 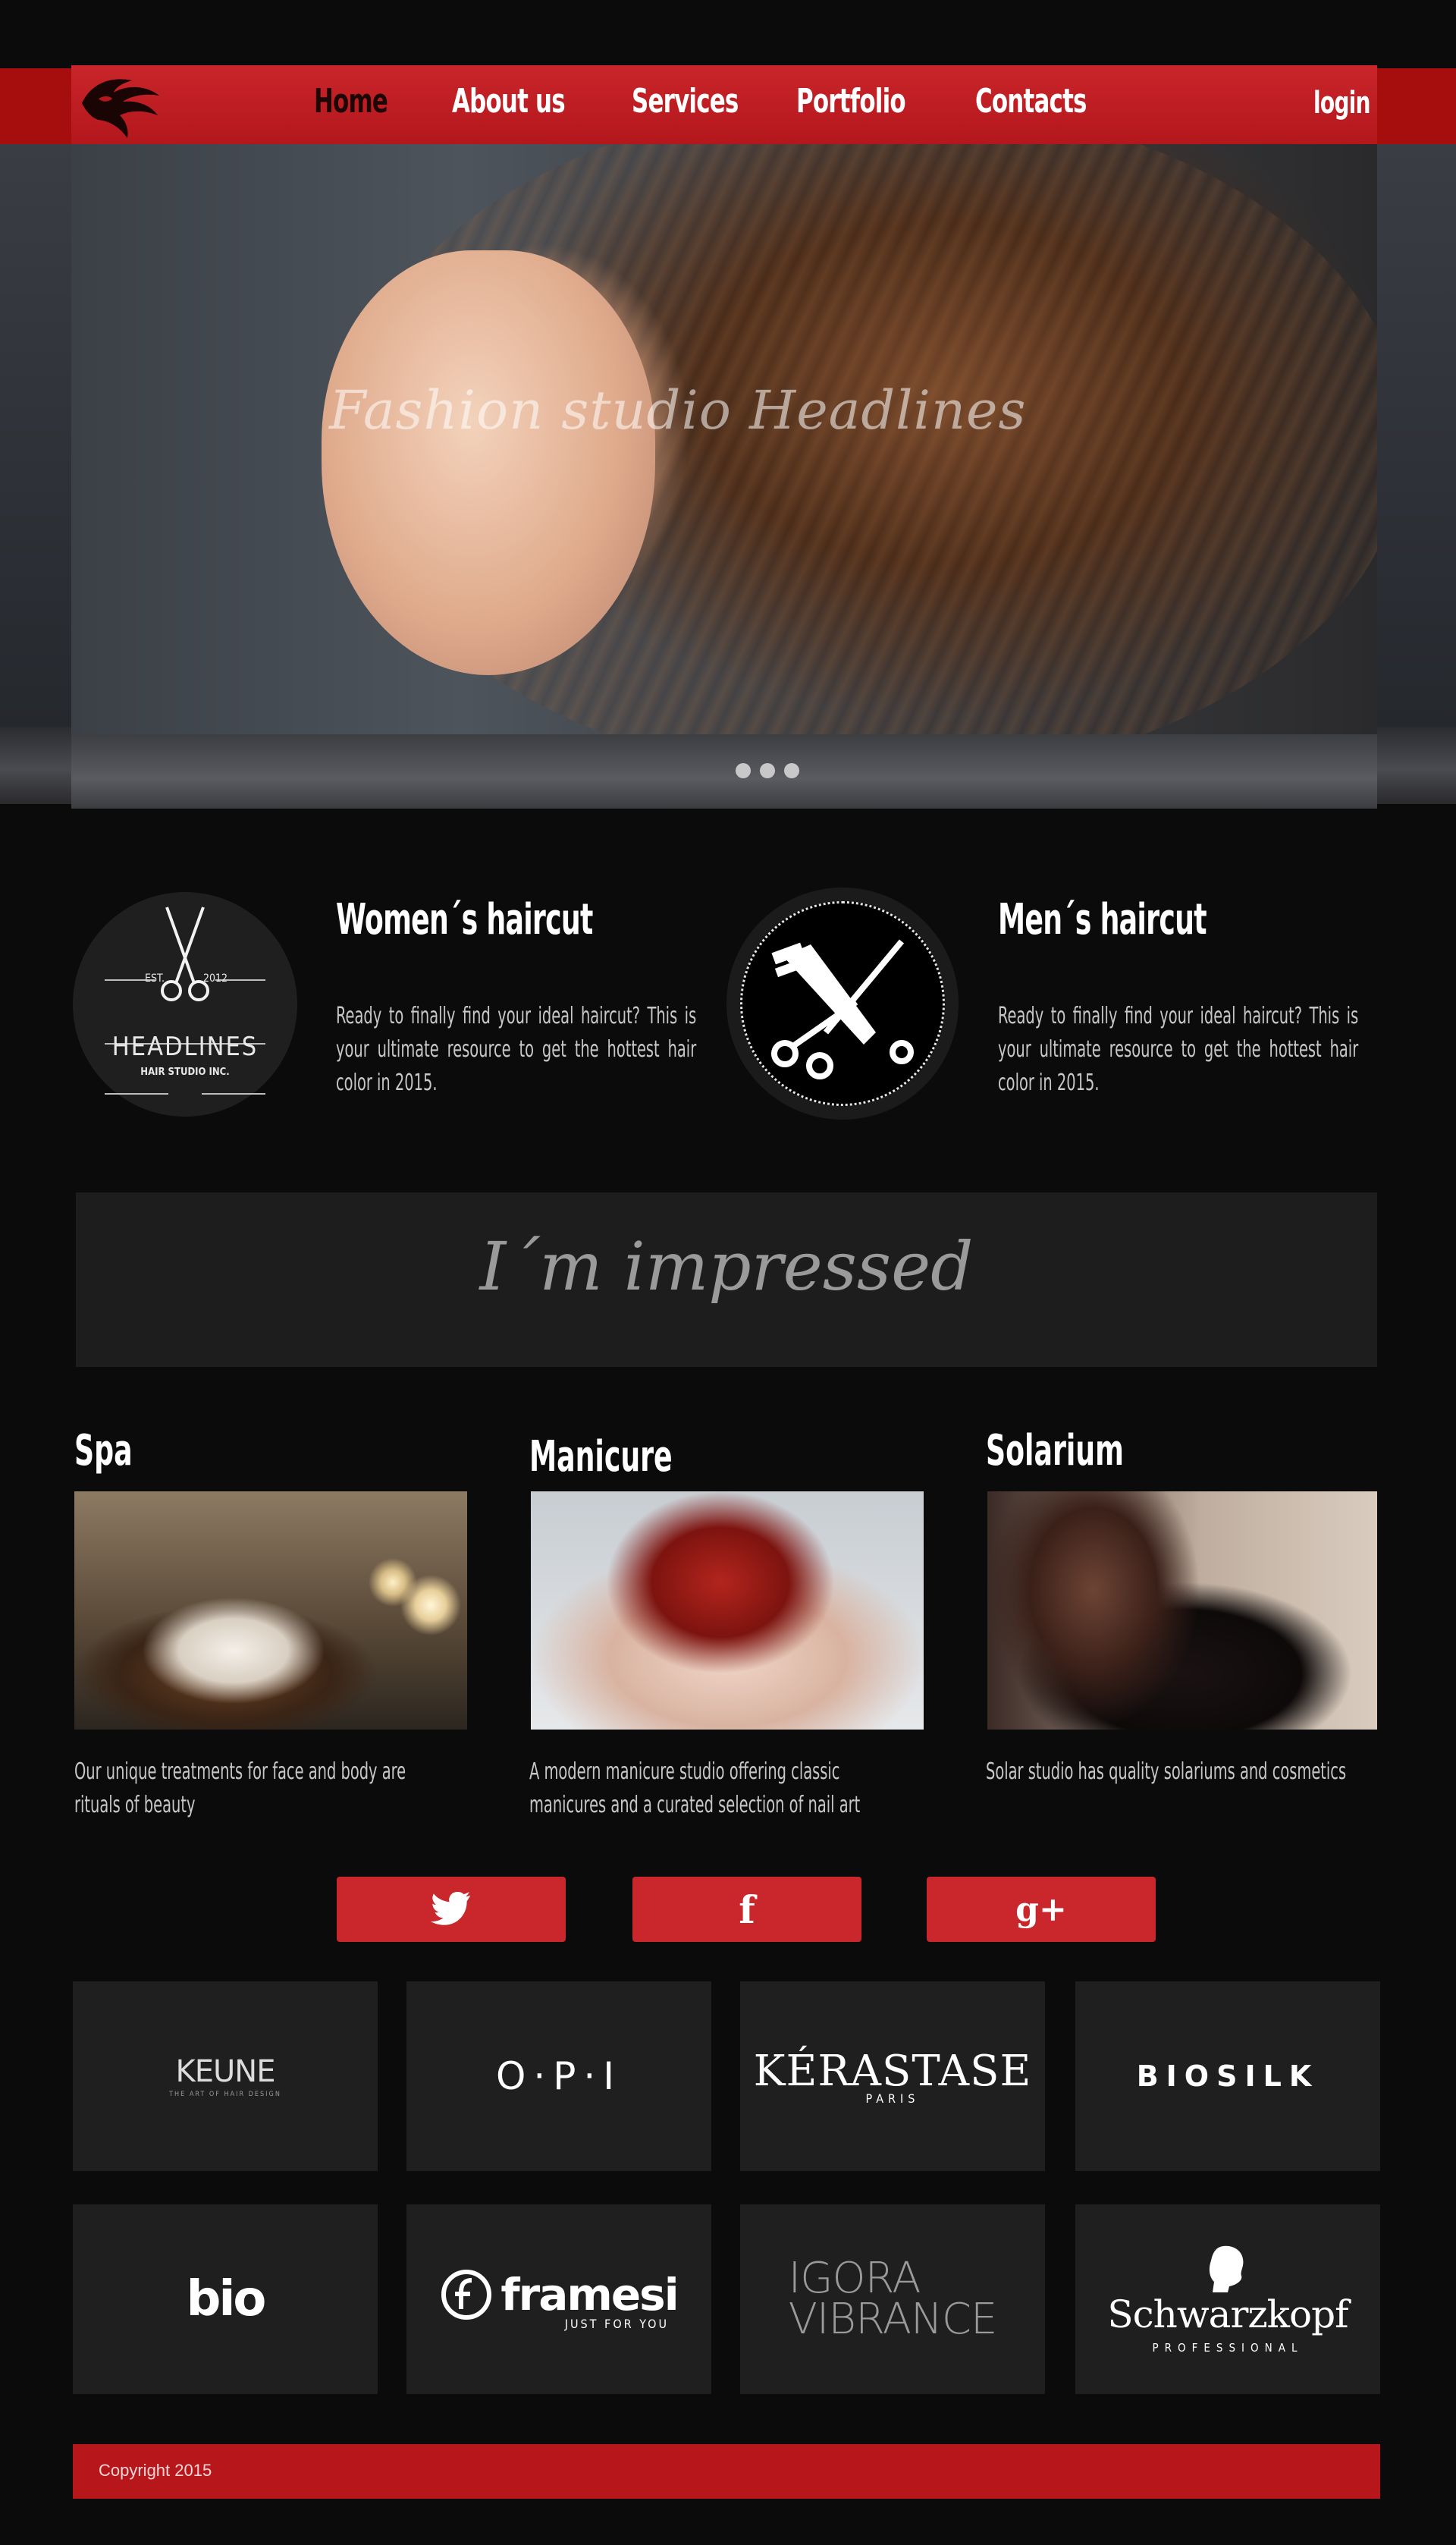 What do you see at coordinates (893, 2319) in the screenshot?
I see `igora-logo-line2: VIBRANCE` at bounding box center [893, 2319].